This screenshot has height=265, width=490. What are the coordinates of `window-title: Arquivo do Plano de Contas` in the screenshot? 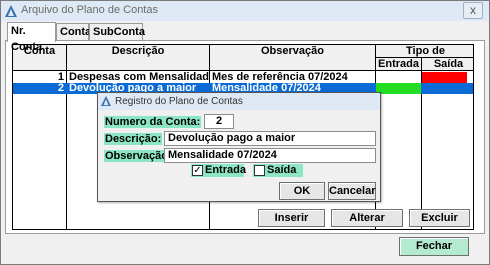 It's located at (89, 10).